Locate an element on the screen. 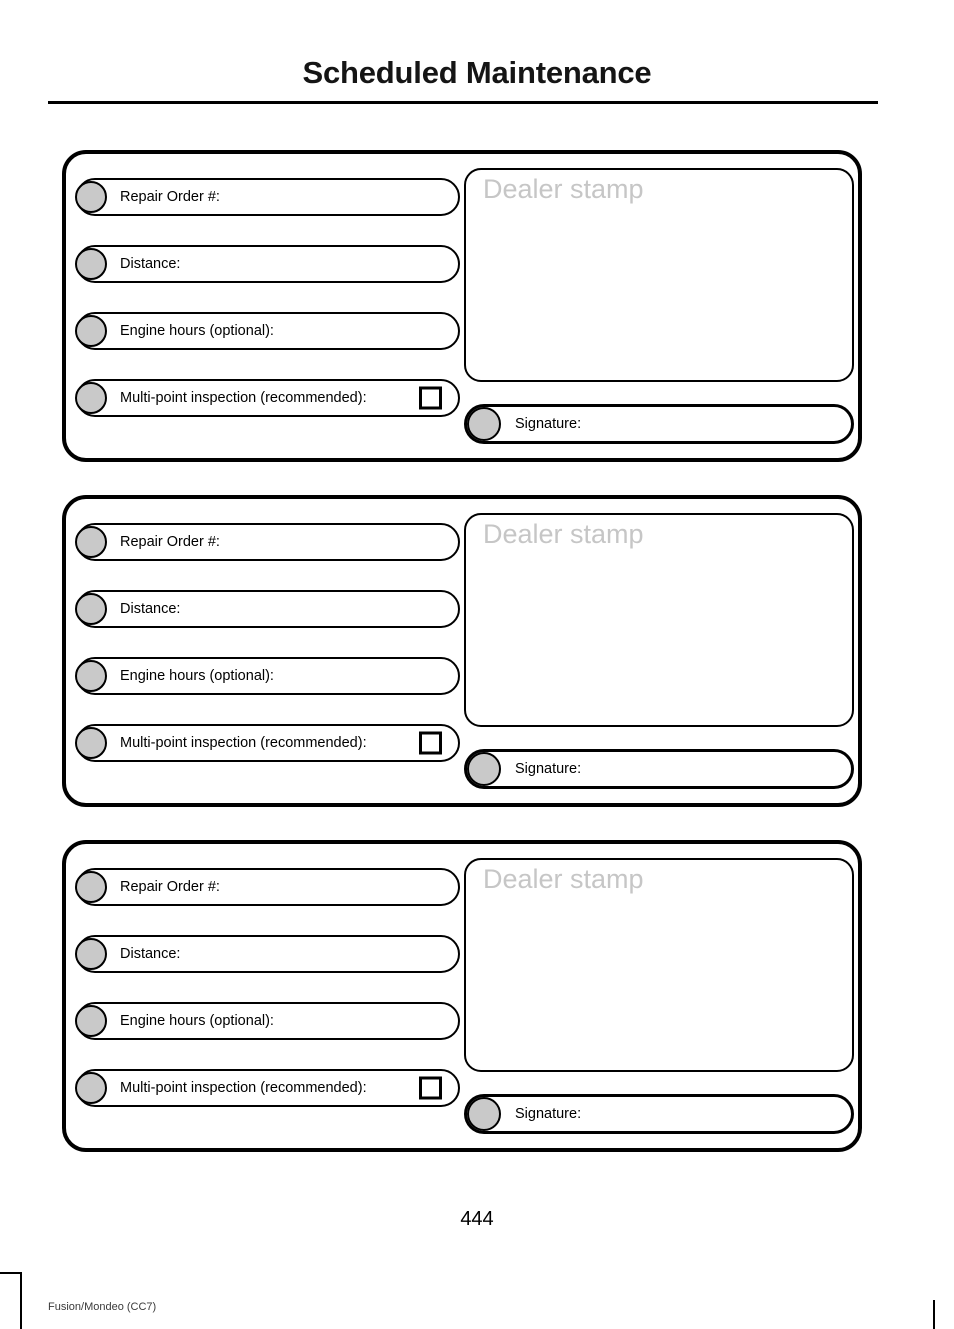  title-divider is located at coordinates (463, 102).